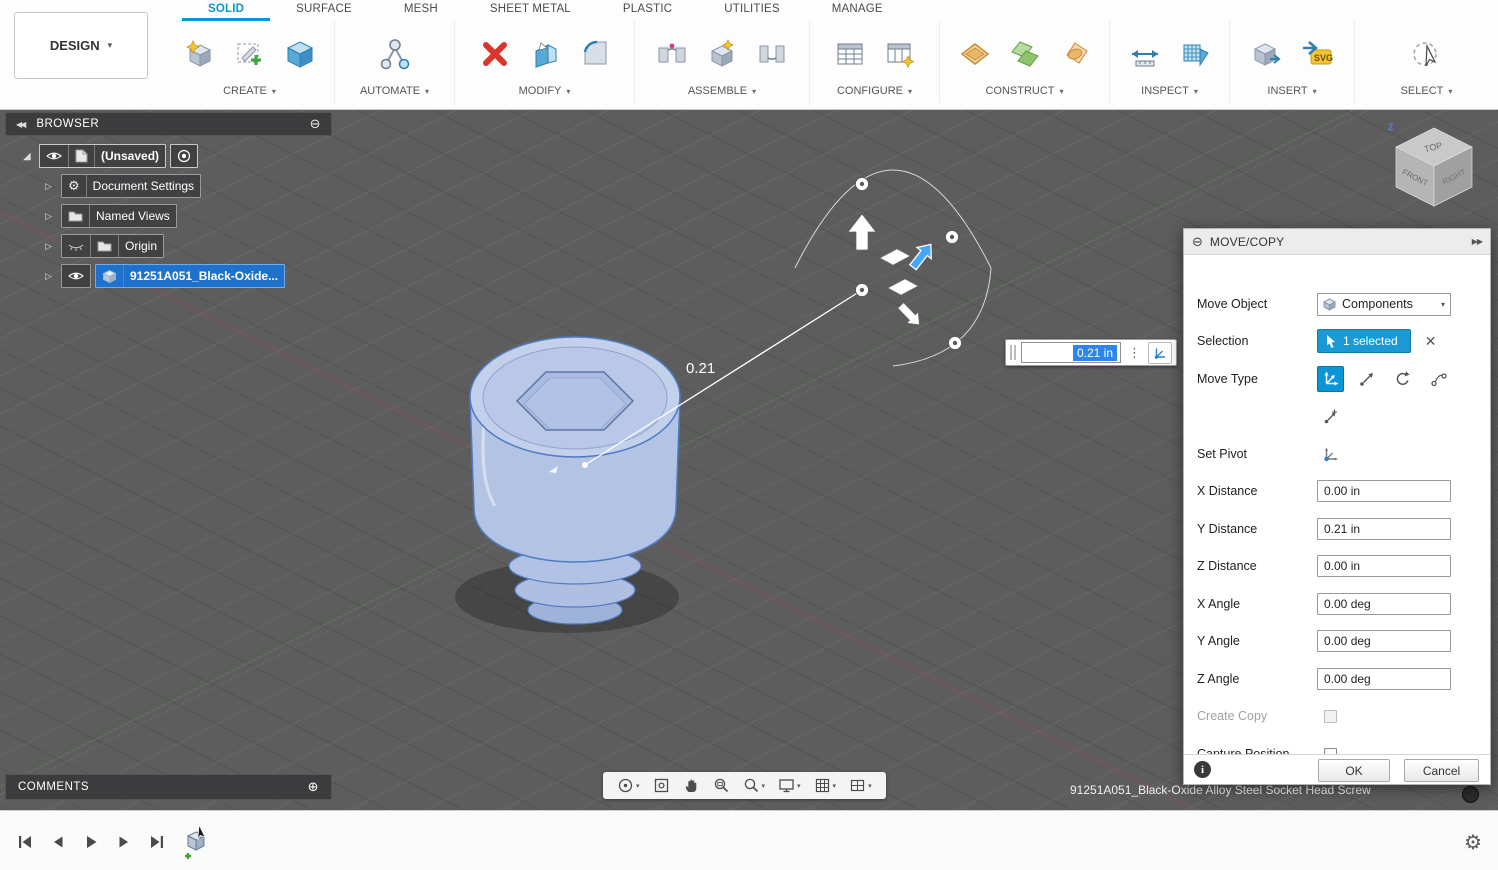 The width and height of the screenshot is (1498, 870). What do you see at coordinates (1330, 379) in the screenshot?
I see `move-type-free-move-button` at bounding box center [1330, 379].